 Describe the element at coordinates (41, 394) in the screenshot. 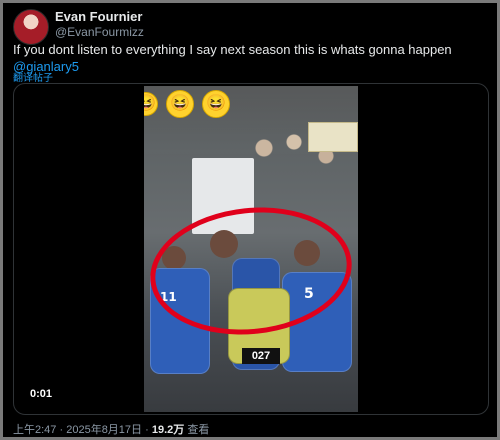

I see `video-timestamp: 0:01` at that location.